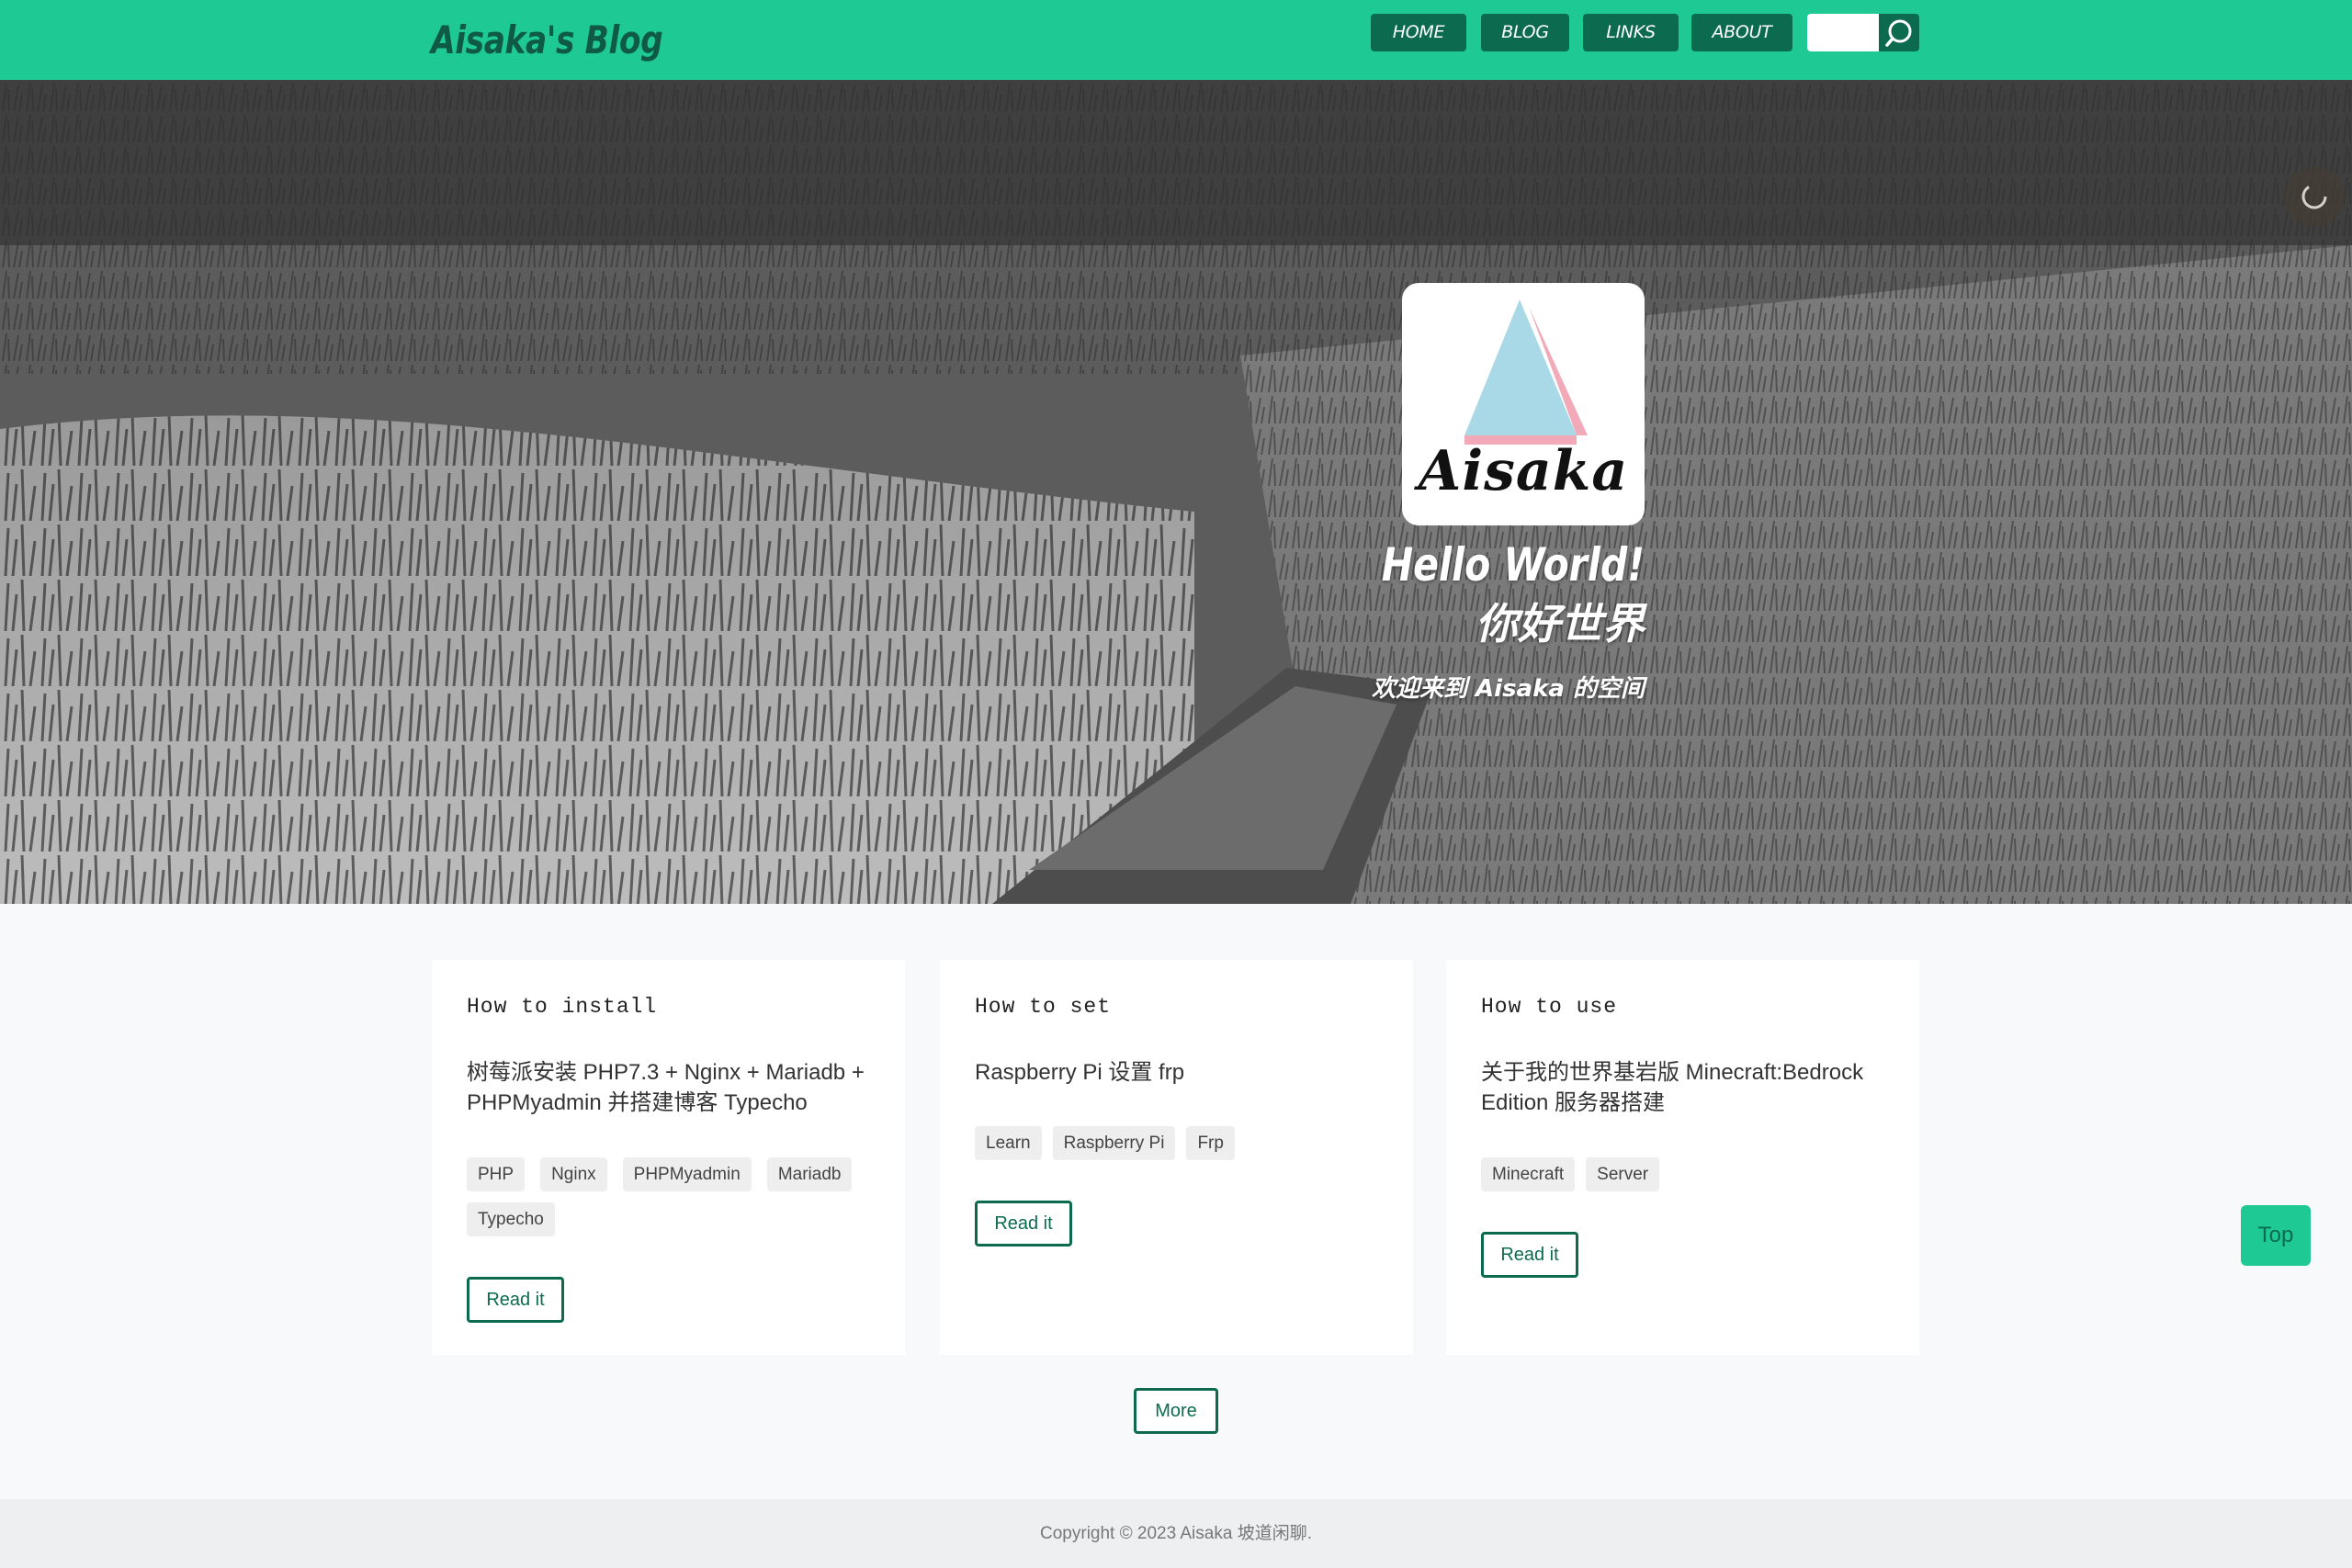 This screenshot has width=2352, height=1568. What do you see at coordinates (1692, 1179) in the screenshot?
I see `post-tags: Minecraft Server` at bounding box center [1692, 1179].